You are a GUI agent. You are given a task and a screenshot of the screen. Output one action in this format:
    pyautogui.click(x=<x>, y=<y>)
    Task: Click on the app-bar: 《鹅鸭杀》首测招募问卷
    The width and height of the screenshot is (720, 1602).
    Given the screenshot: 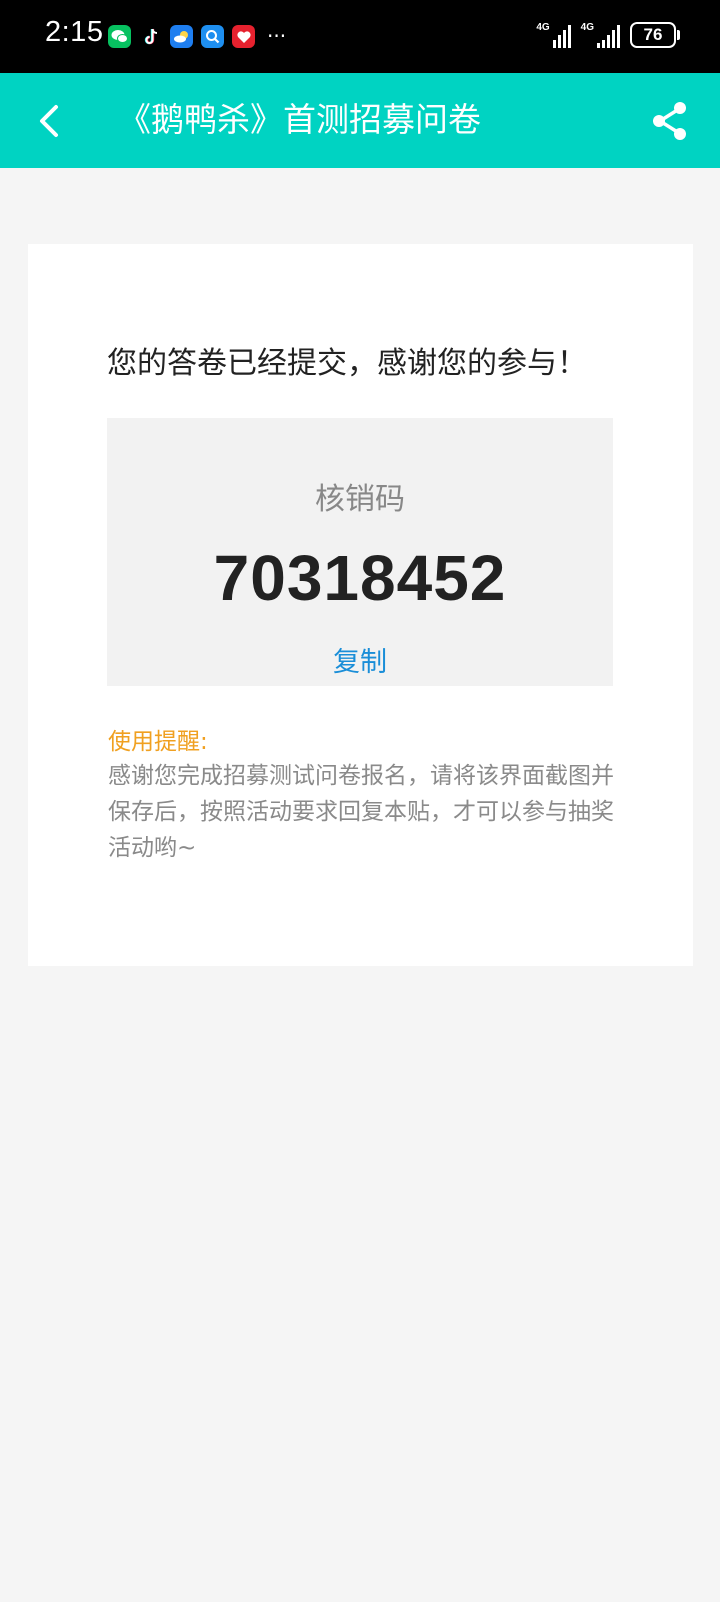 What is the action you would take?
    pyautogui.click(x=360, y=120)
    